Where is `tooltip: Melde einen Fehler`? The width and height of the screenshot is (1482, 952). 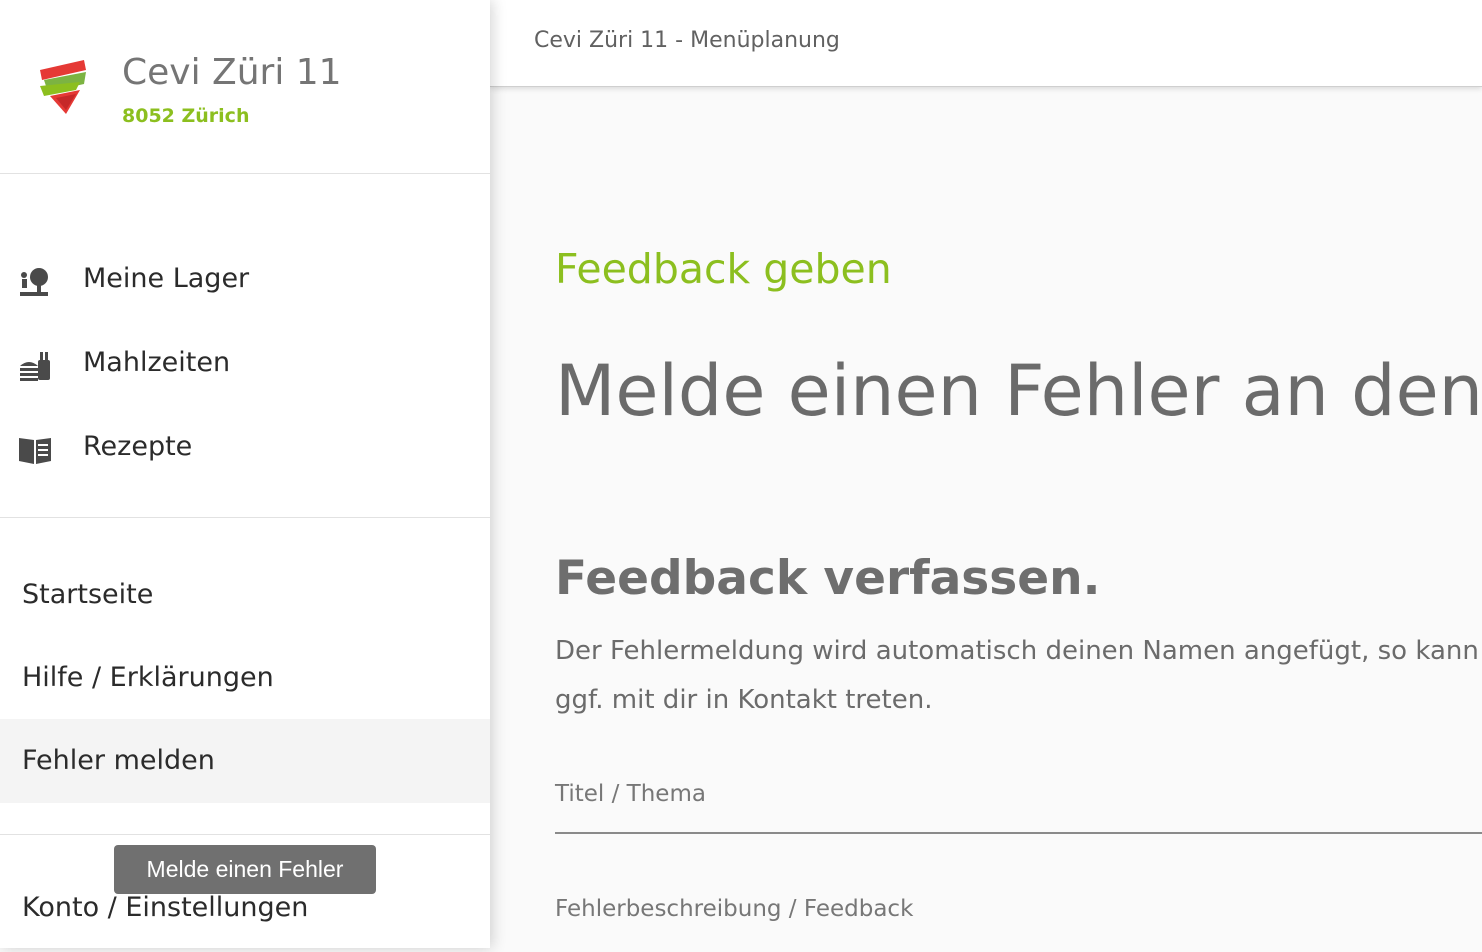
tooltip: Melde einen Fehler is located at coordinates (245, 869).